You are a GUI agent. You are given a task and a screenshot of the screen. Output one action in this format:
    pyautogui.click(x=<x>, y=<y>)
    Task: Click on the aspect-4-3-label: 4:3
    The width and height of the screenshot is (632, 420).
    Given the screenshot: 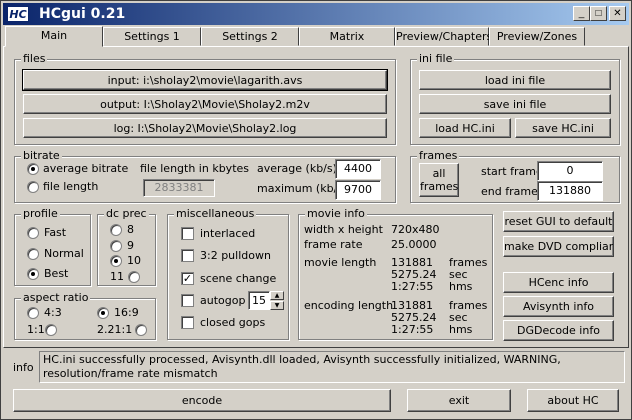 What is the action you would take?
    pyautogui.click(x=53, y=312)
    